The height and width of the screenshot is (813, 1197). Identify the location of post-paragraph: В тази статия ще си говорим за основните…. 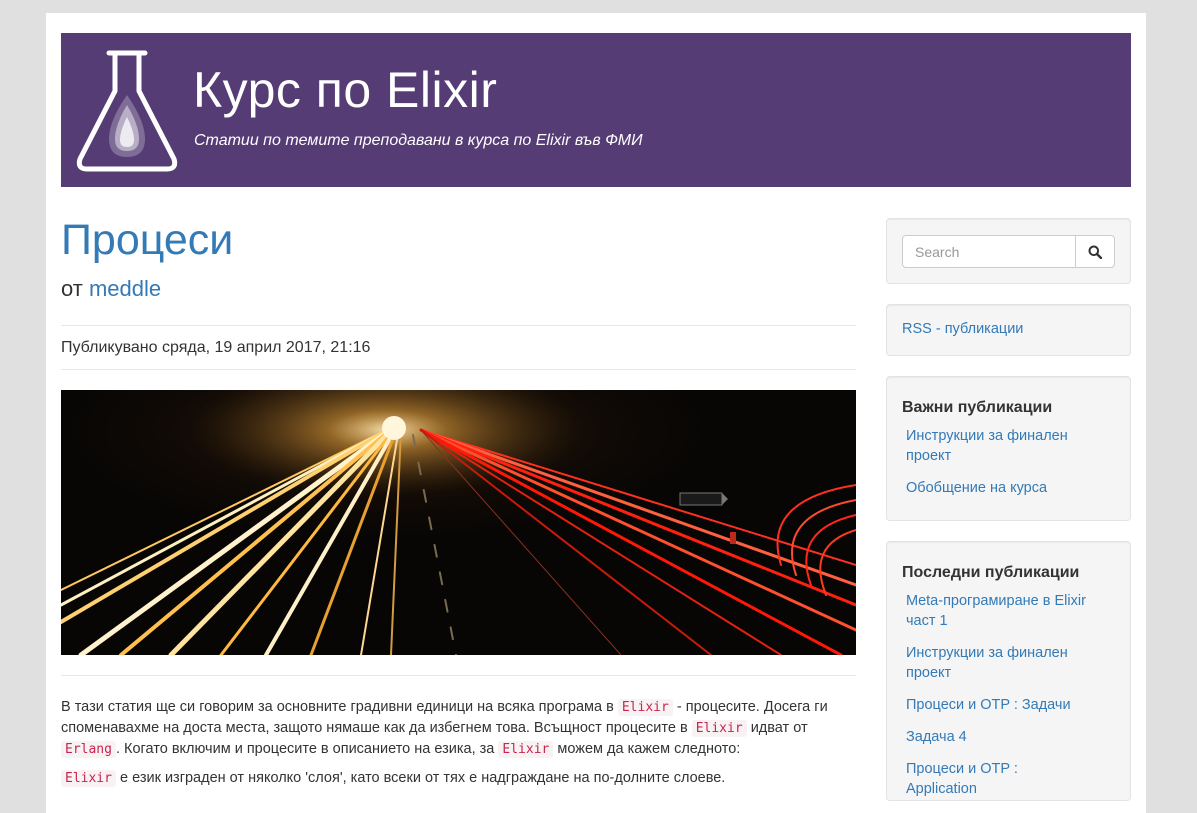
(458, 728).